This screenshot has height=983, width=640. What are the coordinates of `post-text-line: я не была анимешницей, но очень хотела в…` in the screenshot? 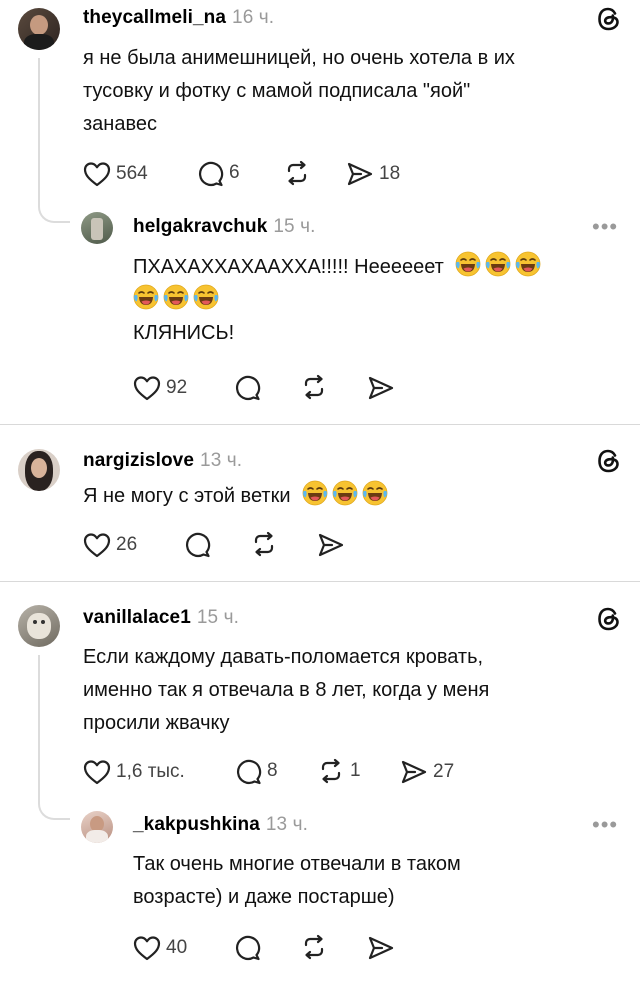 It's located at (299, 58).